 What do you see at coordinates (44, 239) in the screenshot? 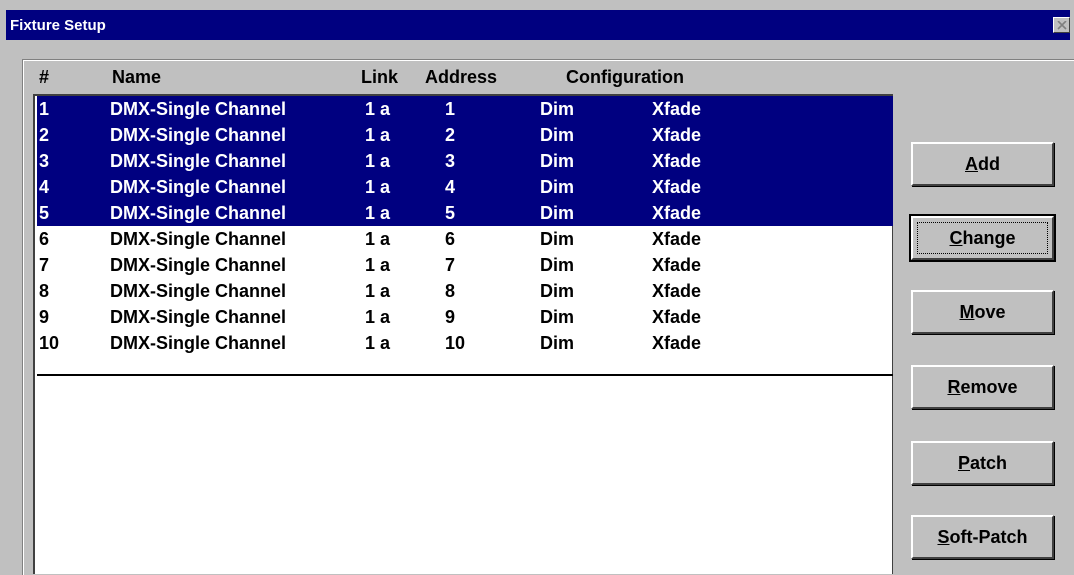
I see `fixture-number: 6` at bounding box center [44, 239].